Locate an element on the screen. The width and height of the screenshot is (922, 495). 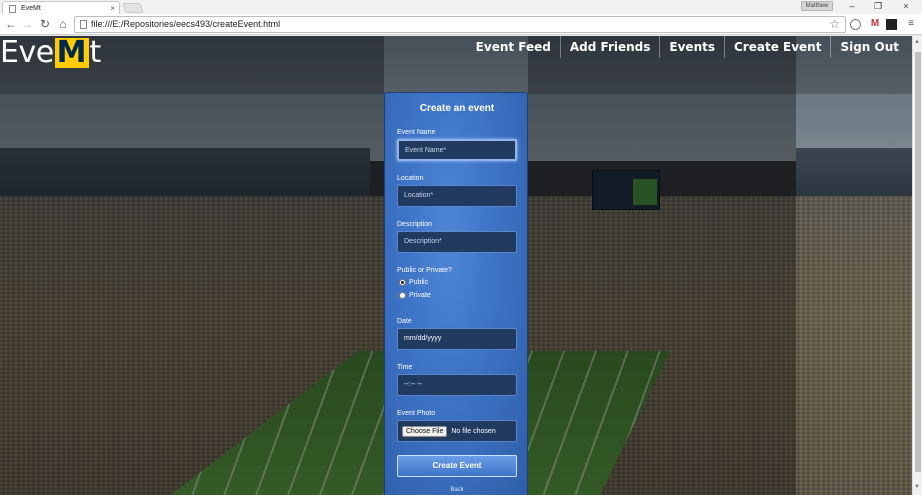
visibility-label: Public or Private? is located at coordinates (424, 270).